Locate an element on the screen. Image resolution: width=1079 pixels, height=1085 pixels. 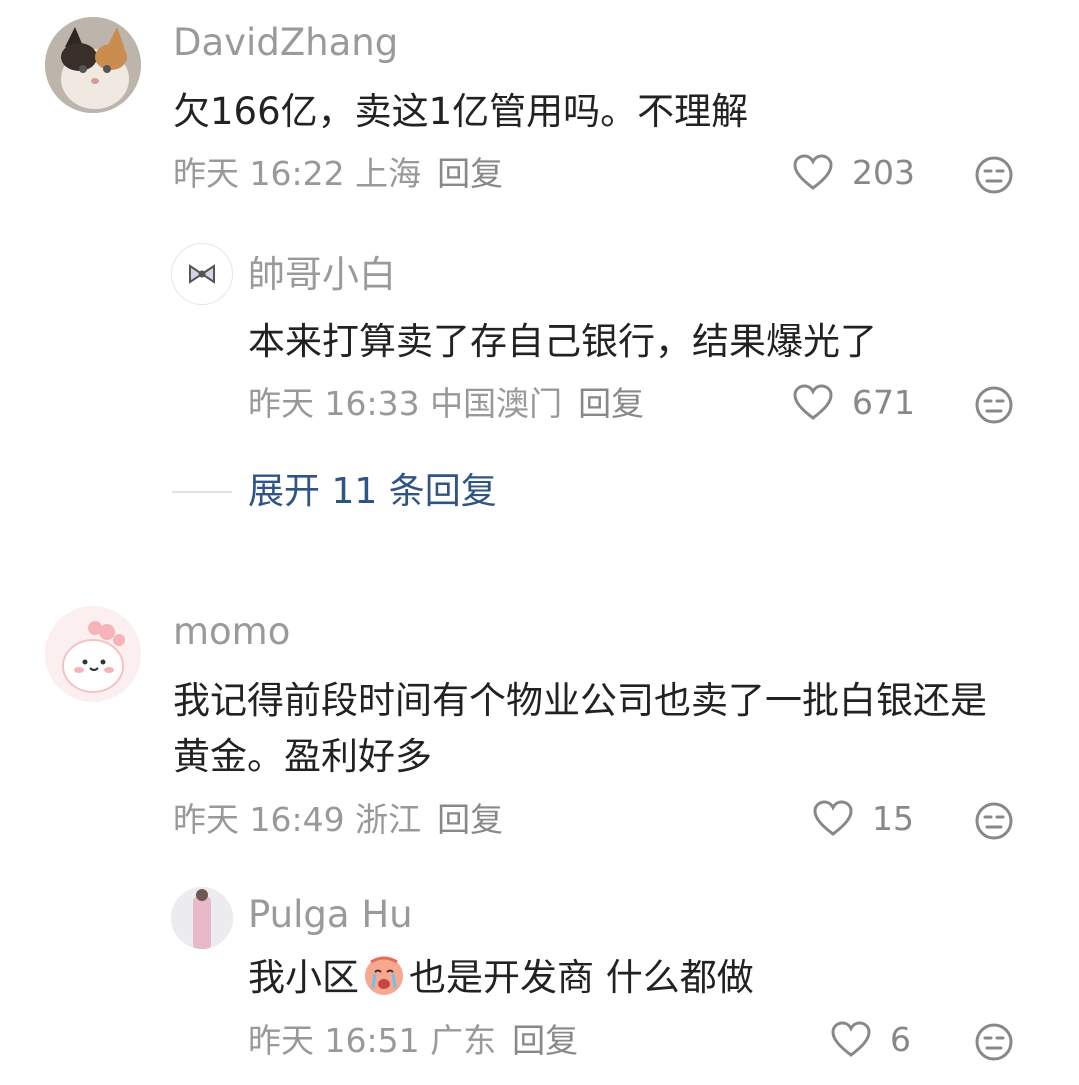
username: momo is located at coordinates (231, 631).